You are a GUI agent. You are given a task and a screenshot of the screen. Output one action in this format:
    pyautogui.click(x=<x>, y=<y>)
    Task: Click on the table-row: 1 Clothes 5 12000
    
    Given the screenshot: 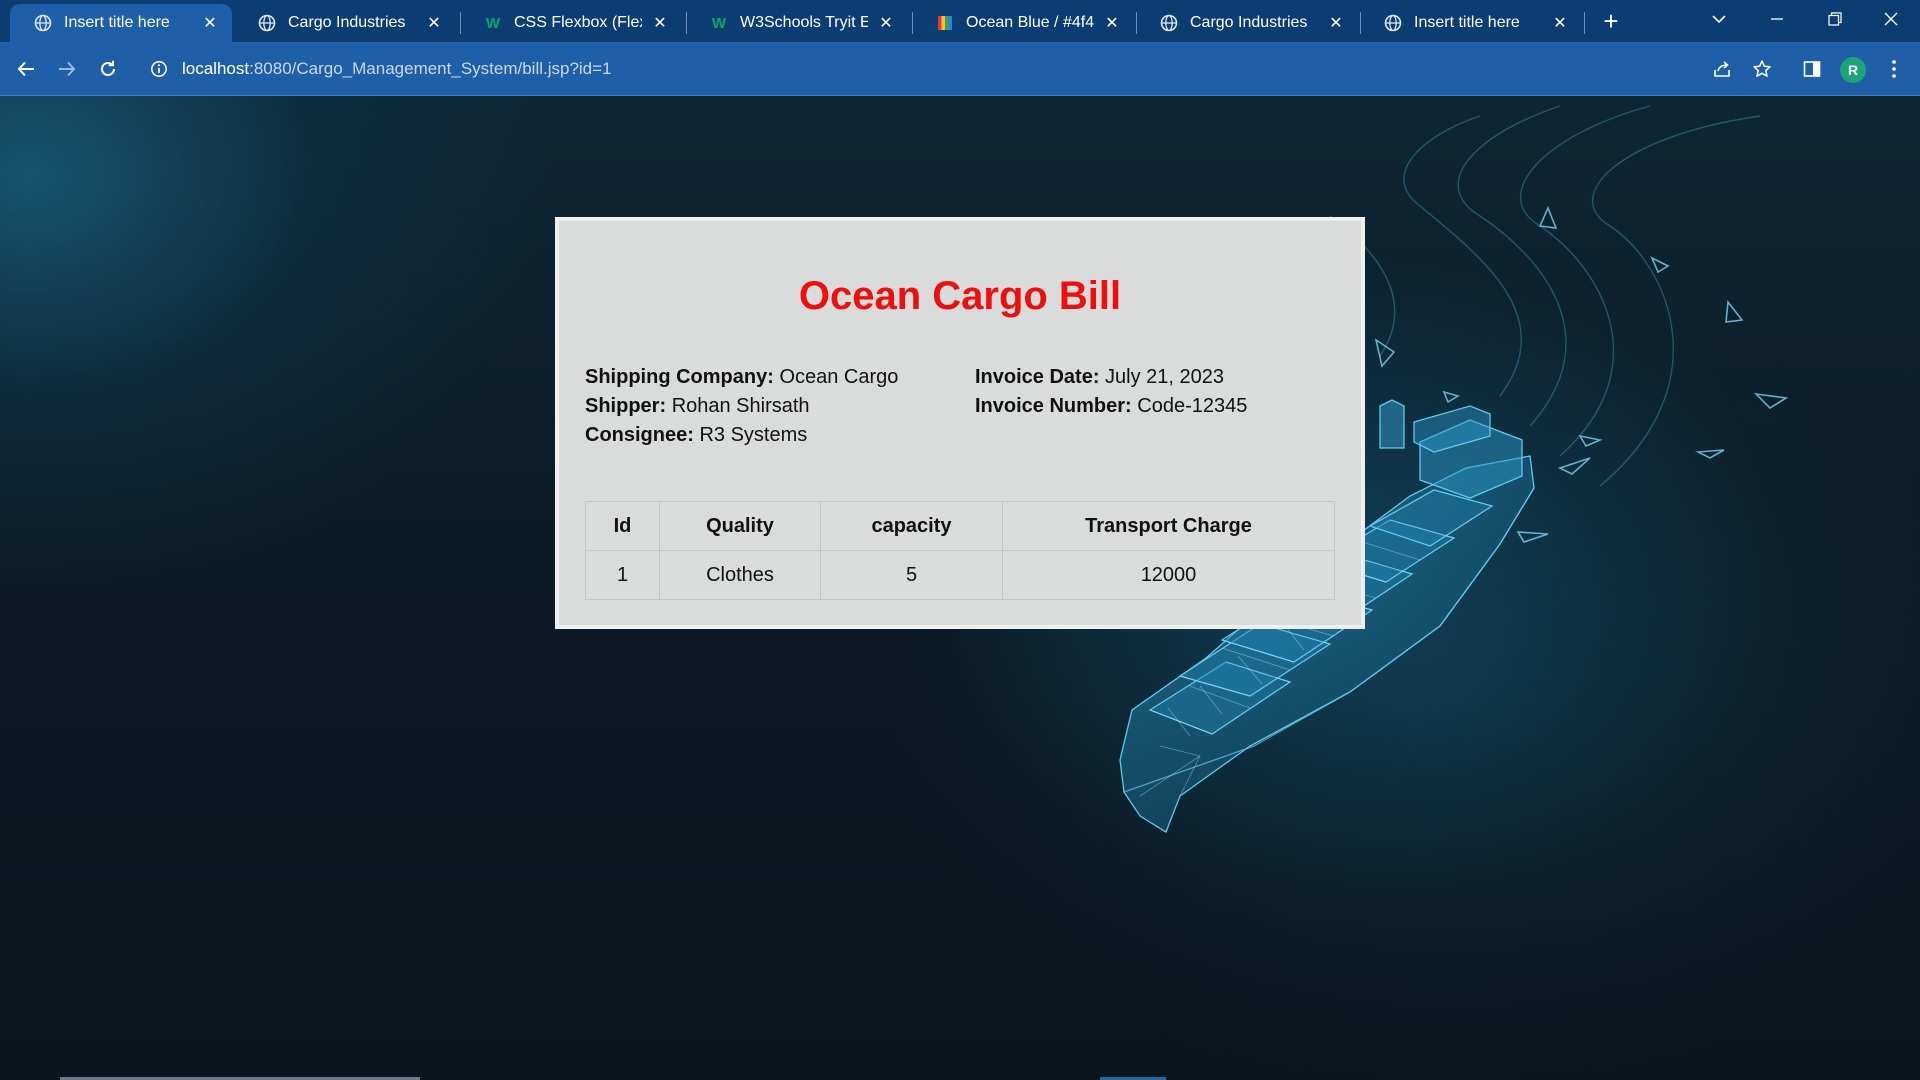 What is the action you would take?
    pyautogui.click(x=960, y=575)
    